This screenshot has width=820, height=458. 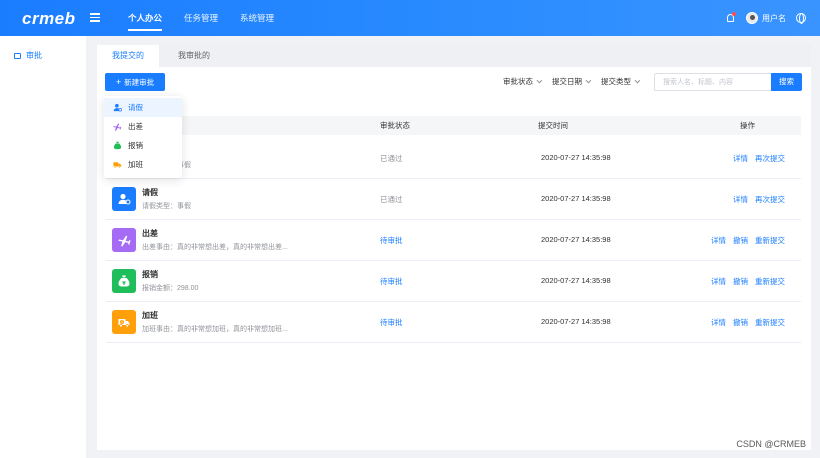 I want to click on avatar, so click(x=752, y=18).